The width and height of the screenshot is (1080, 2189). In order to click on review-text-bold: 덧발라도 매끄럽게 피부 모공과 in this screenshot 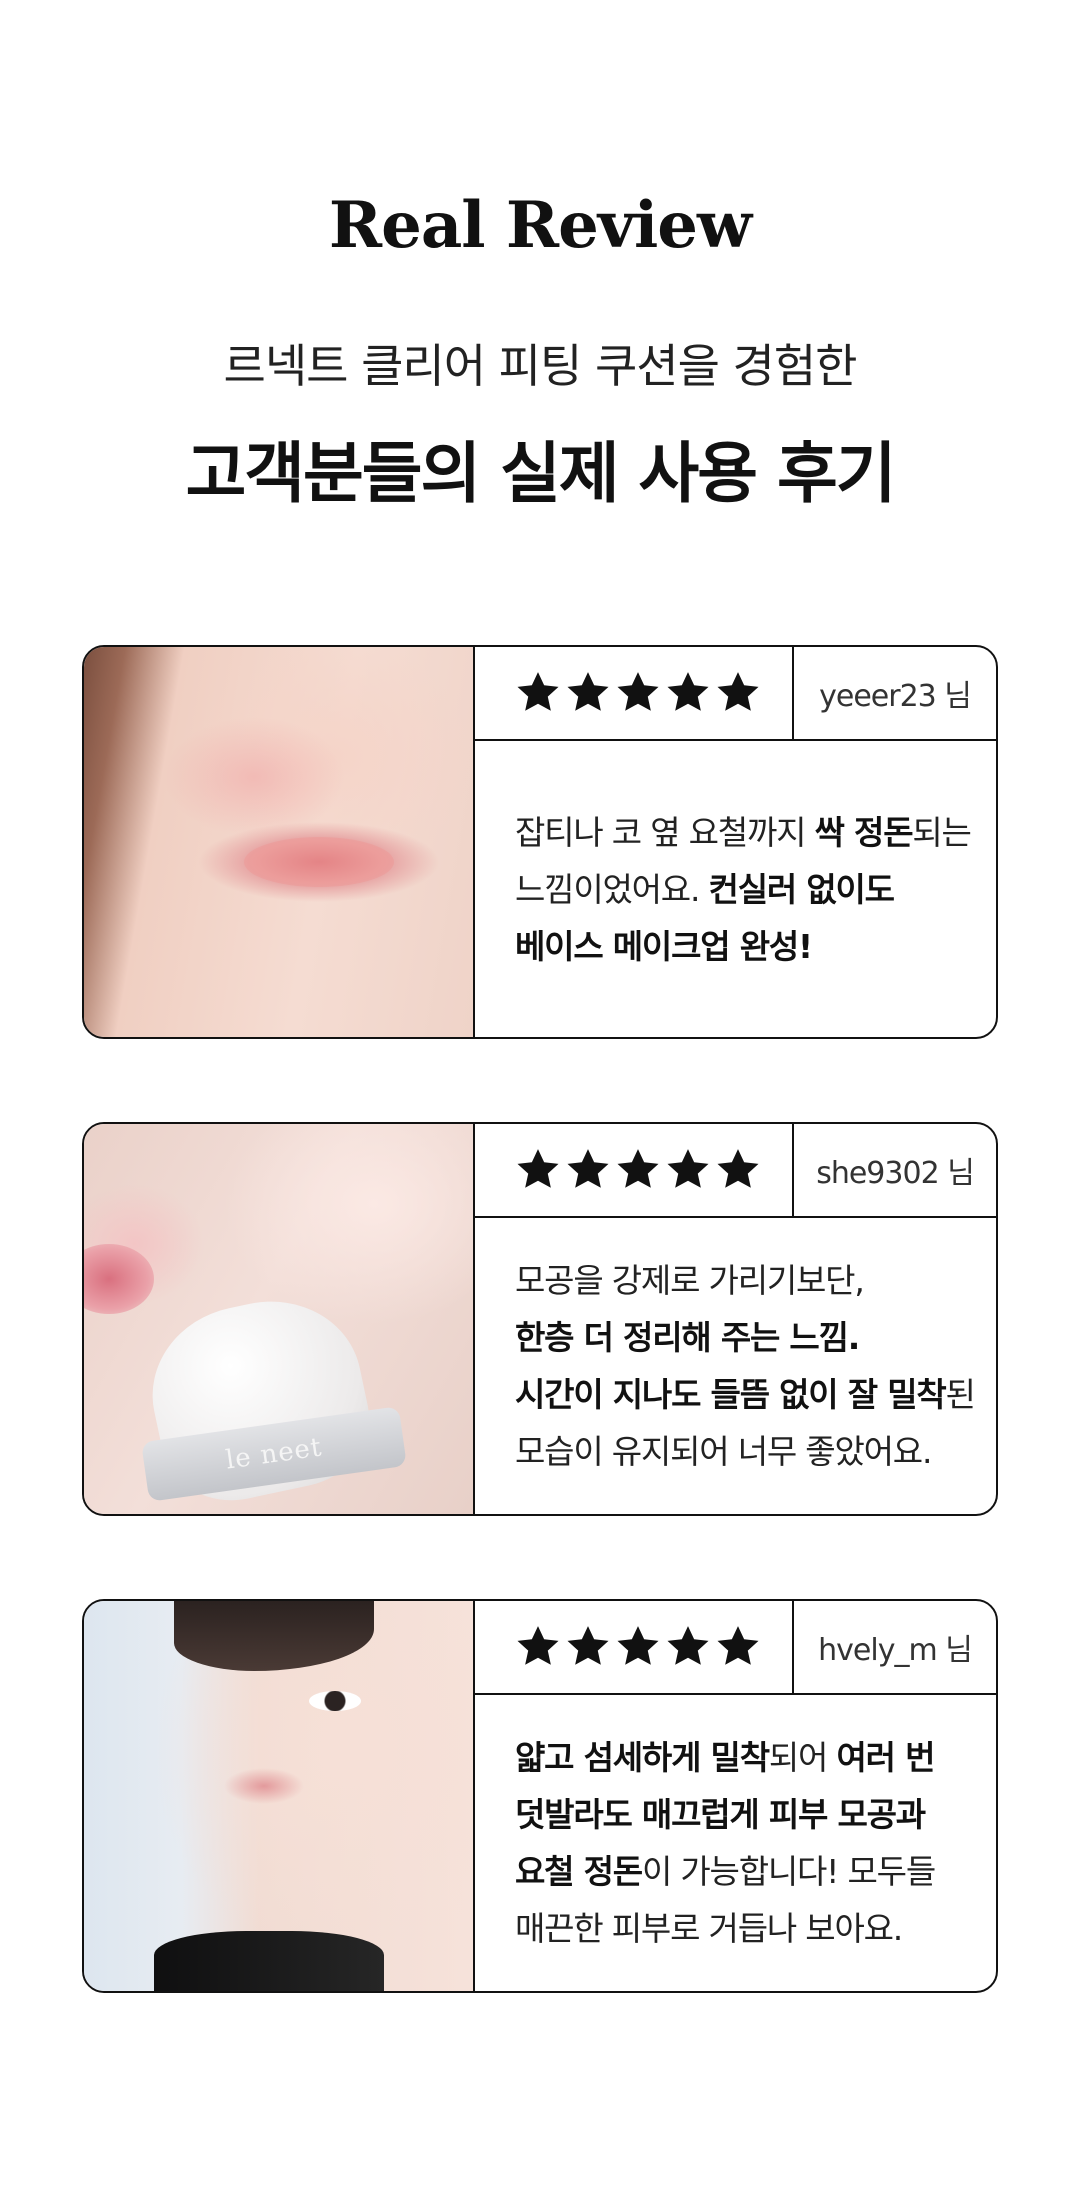, I will do `click(720, 1814)`.